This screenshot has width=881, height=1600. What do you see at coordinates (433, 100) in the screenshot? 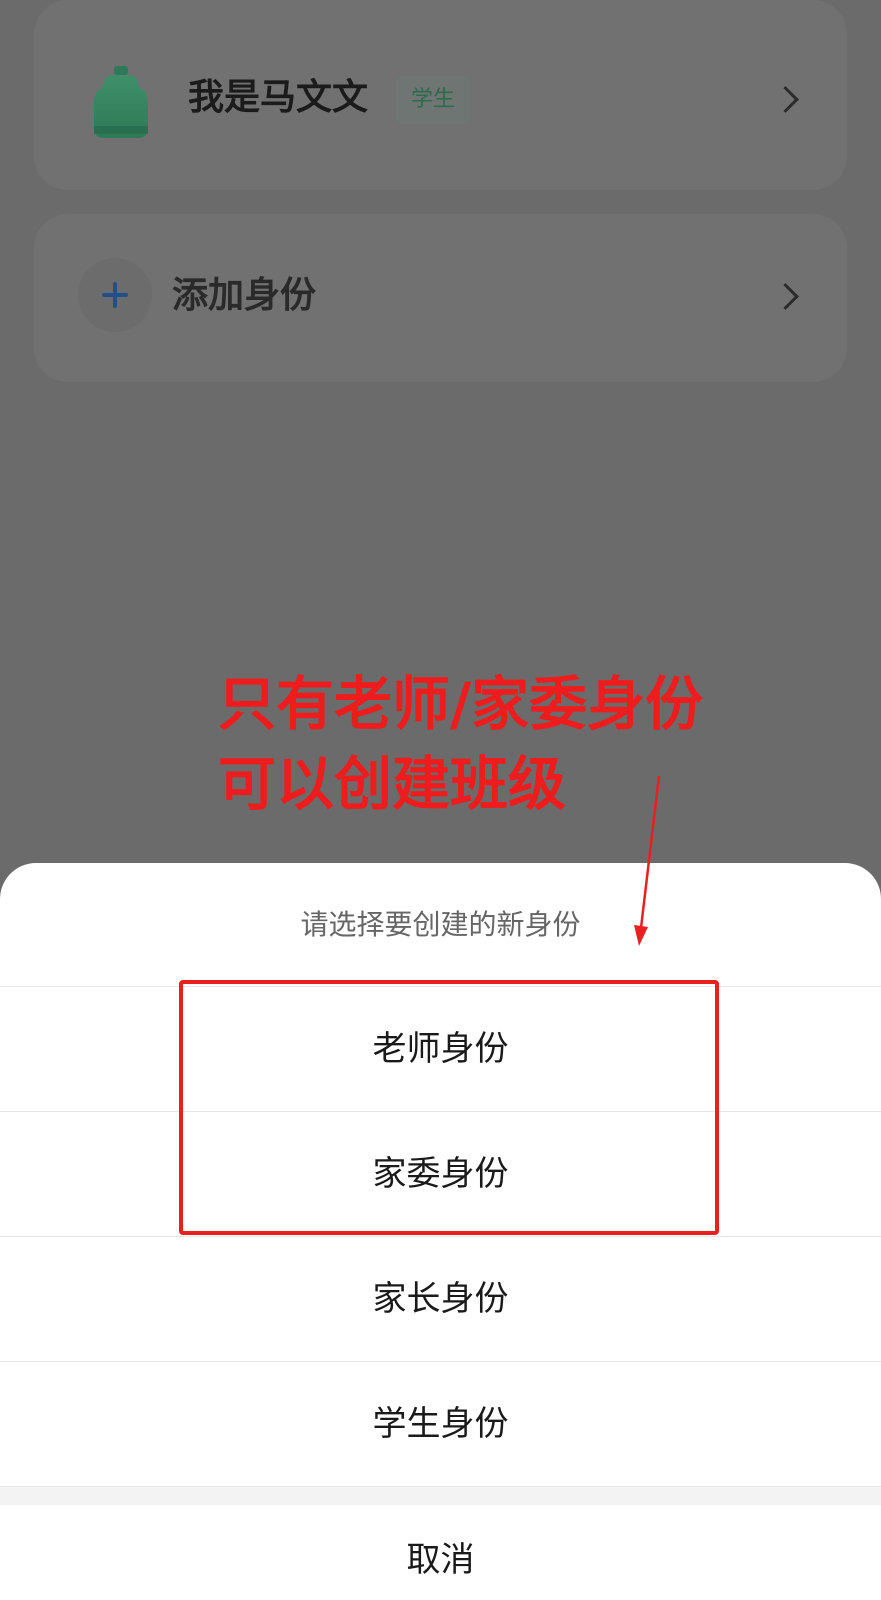
I see `role-badge: 学生` at bounding box center [433, 100].